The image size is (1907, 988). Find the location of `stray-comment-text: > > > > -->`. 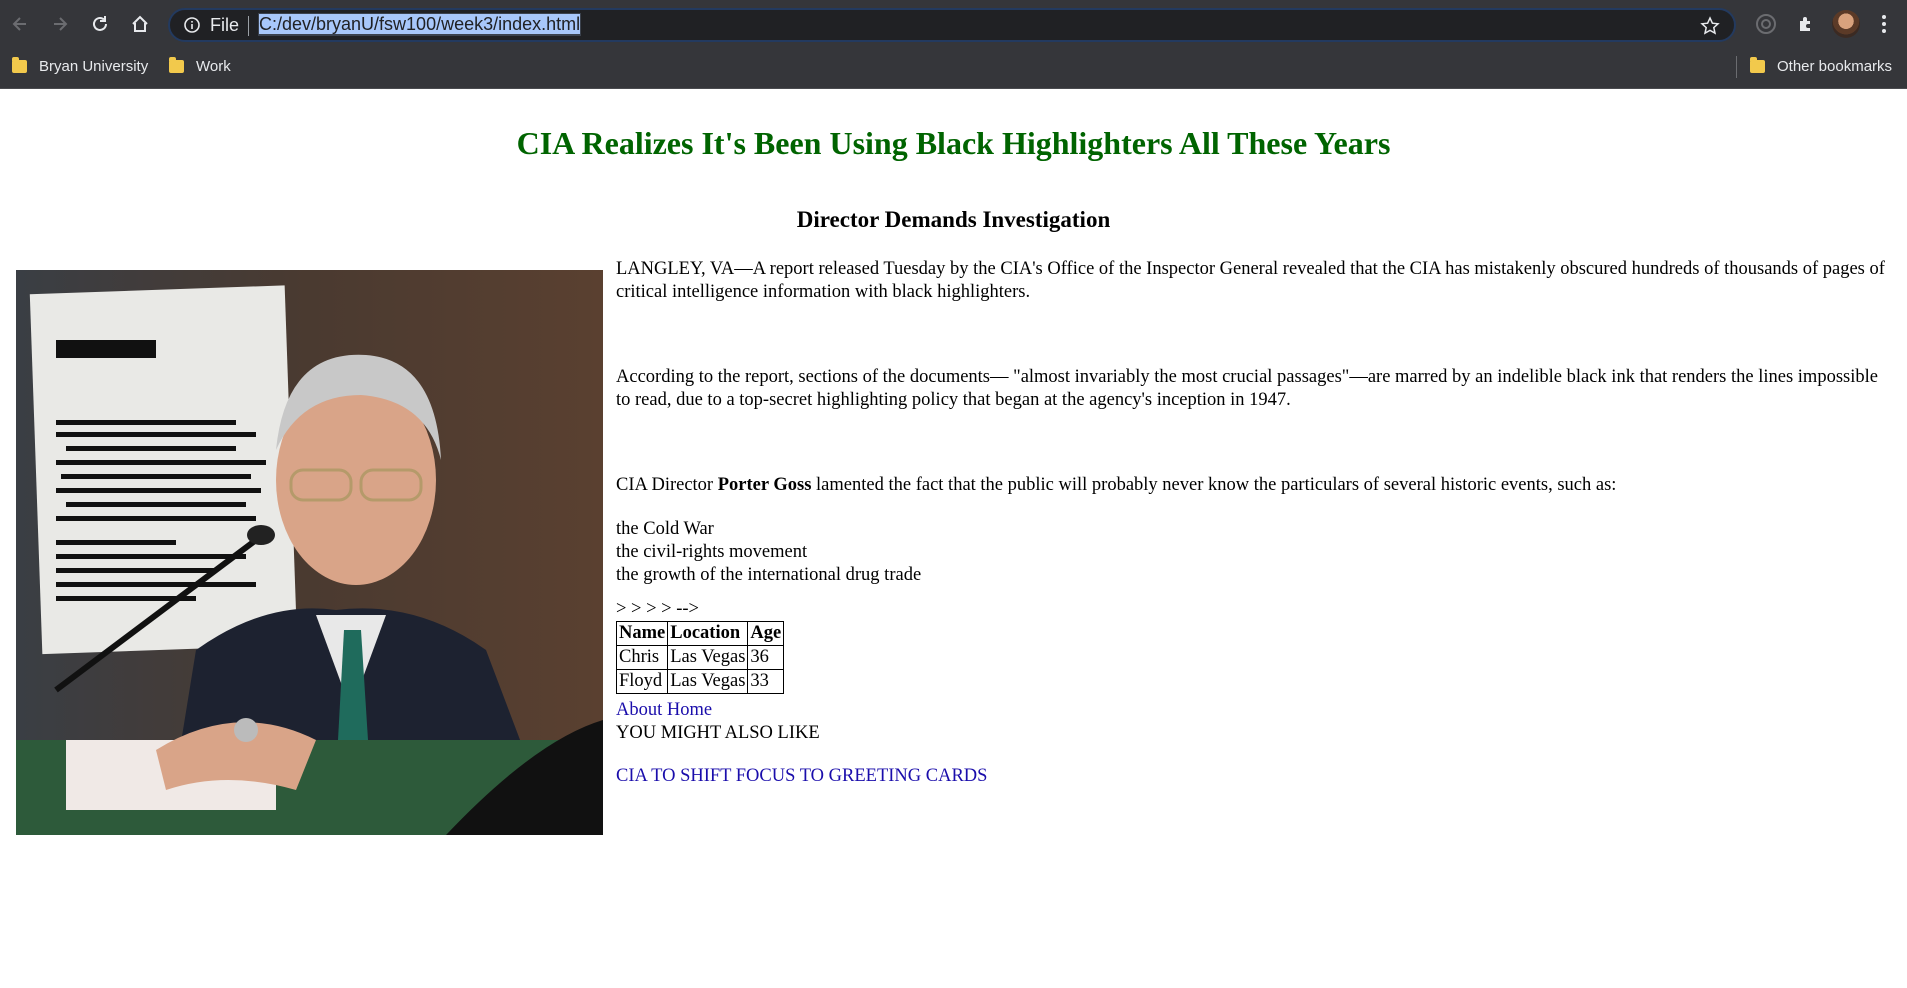

stray-comment-text: > > > > --> is located at coordinates (657, 609).